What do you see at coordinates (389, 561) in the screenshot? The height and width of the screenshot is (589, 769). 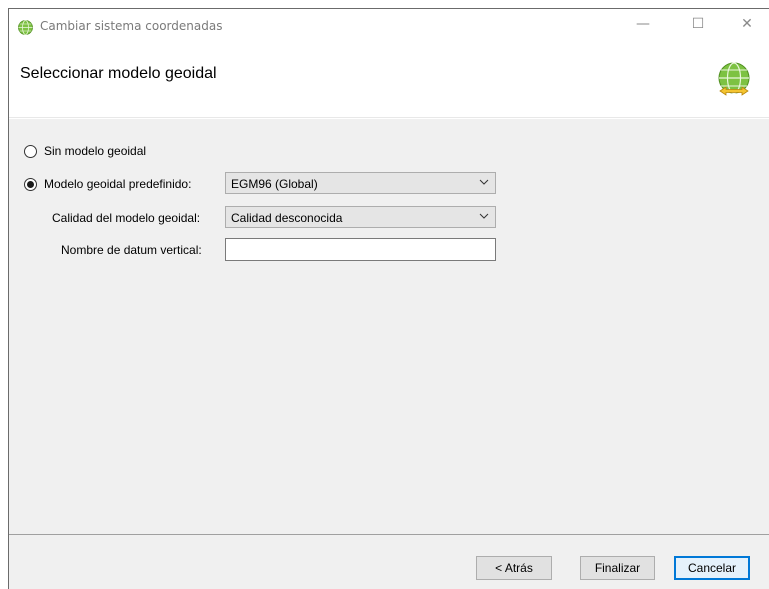 I see `wizard-footer: < Atrás Finalizar Cancelar` at bounding box center [389, 561].